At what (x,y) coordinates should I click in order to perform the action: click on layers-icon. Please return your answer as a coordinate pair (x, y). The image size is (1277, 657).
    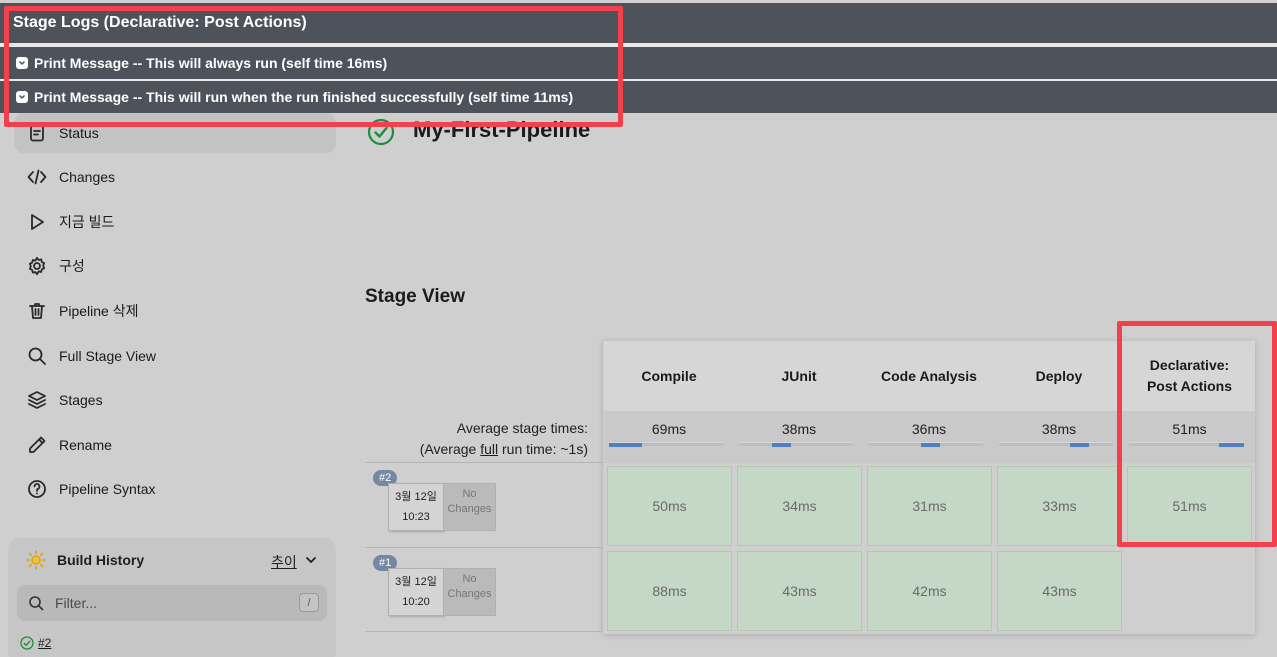
    Looking at the image, I should click on (37, 400).